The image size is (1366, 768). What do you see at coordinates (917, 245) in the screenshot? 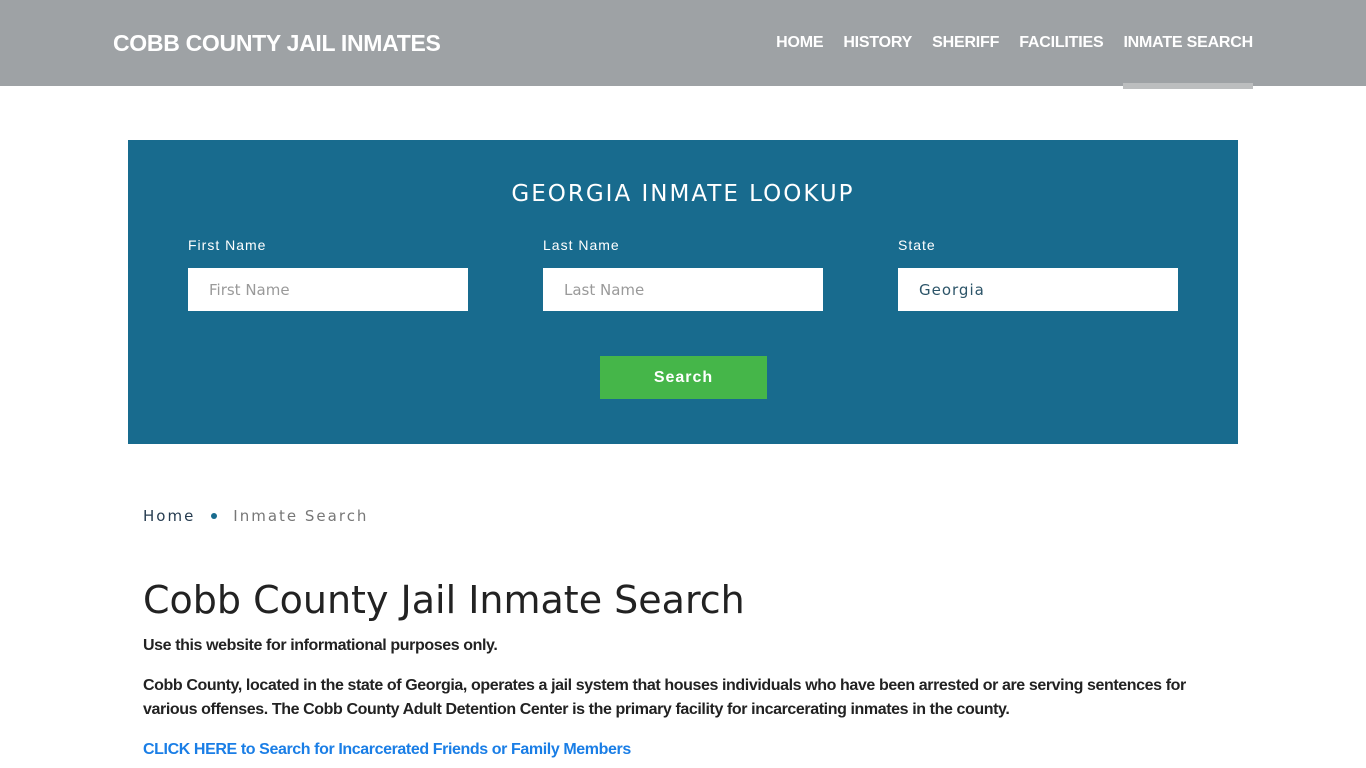
I see `state-label: State` at bounding box center [917, 245].